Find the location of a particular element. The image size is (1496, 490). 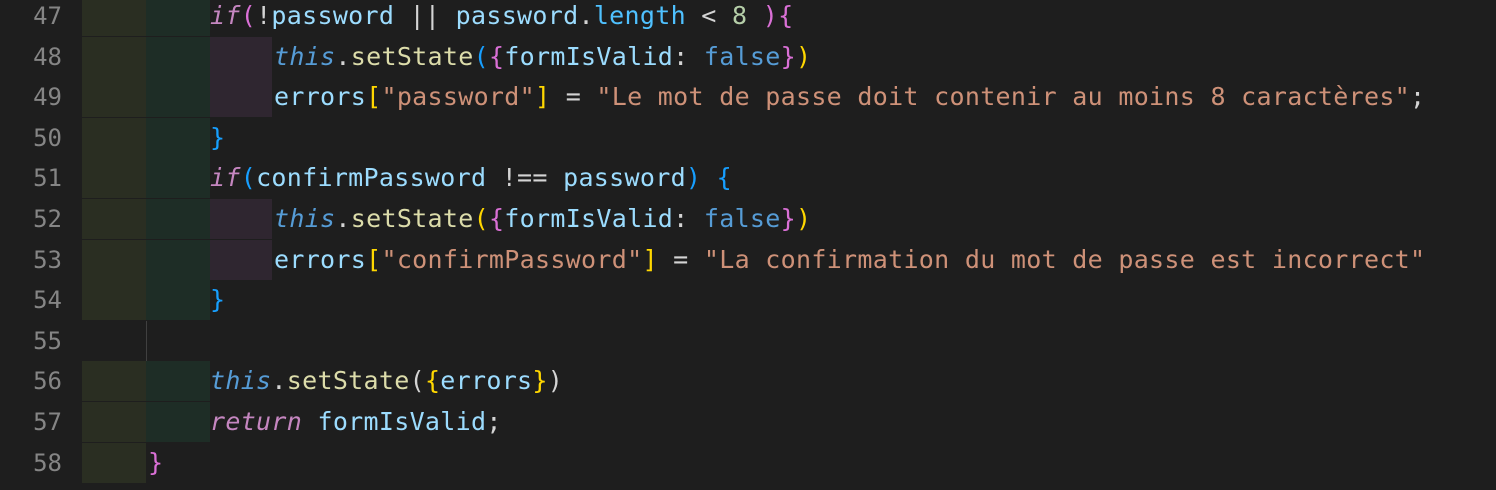

code-text: this.setState({errors}) is located at coordinates (386, 381).